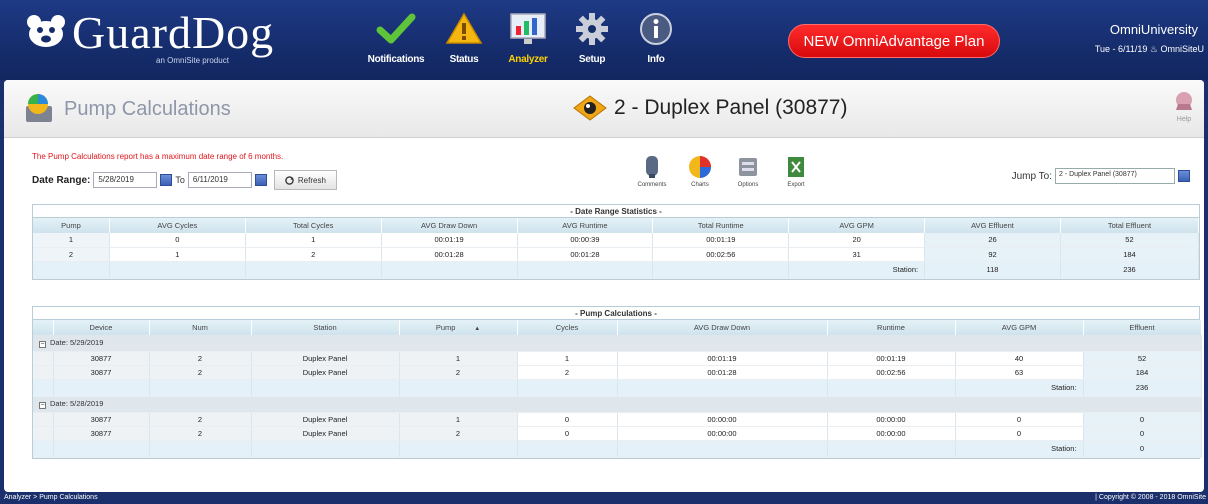 This screenshot has width=1208, height=504. I want to click on table-cell: 92, so click(992, 254).